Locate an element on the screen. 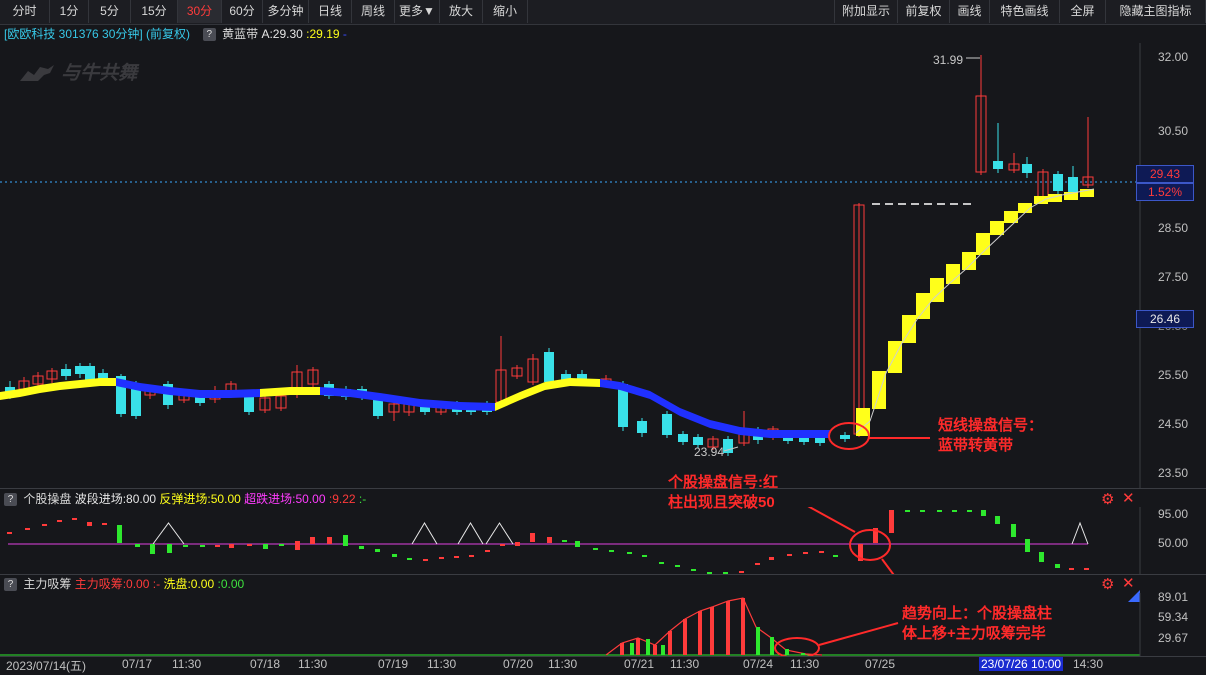  high-price-label: 31.99 is located at coordinates (948, 60).